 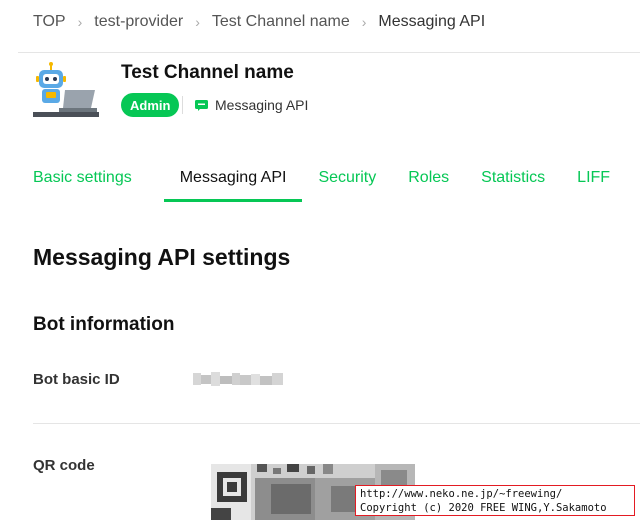 I want to click on tab-liff: LIFF, so click(x=593, y=178).